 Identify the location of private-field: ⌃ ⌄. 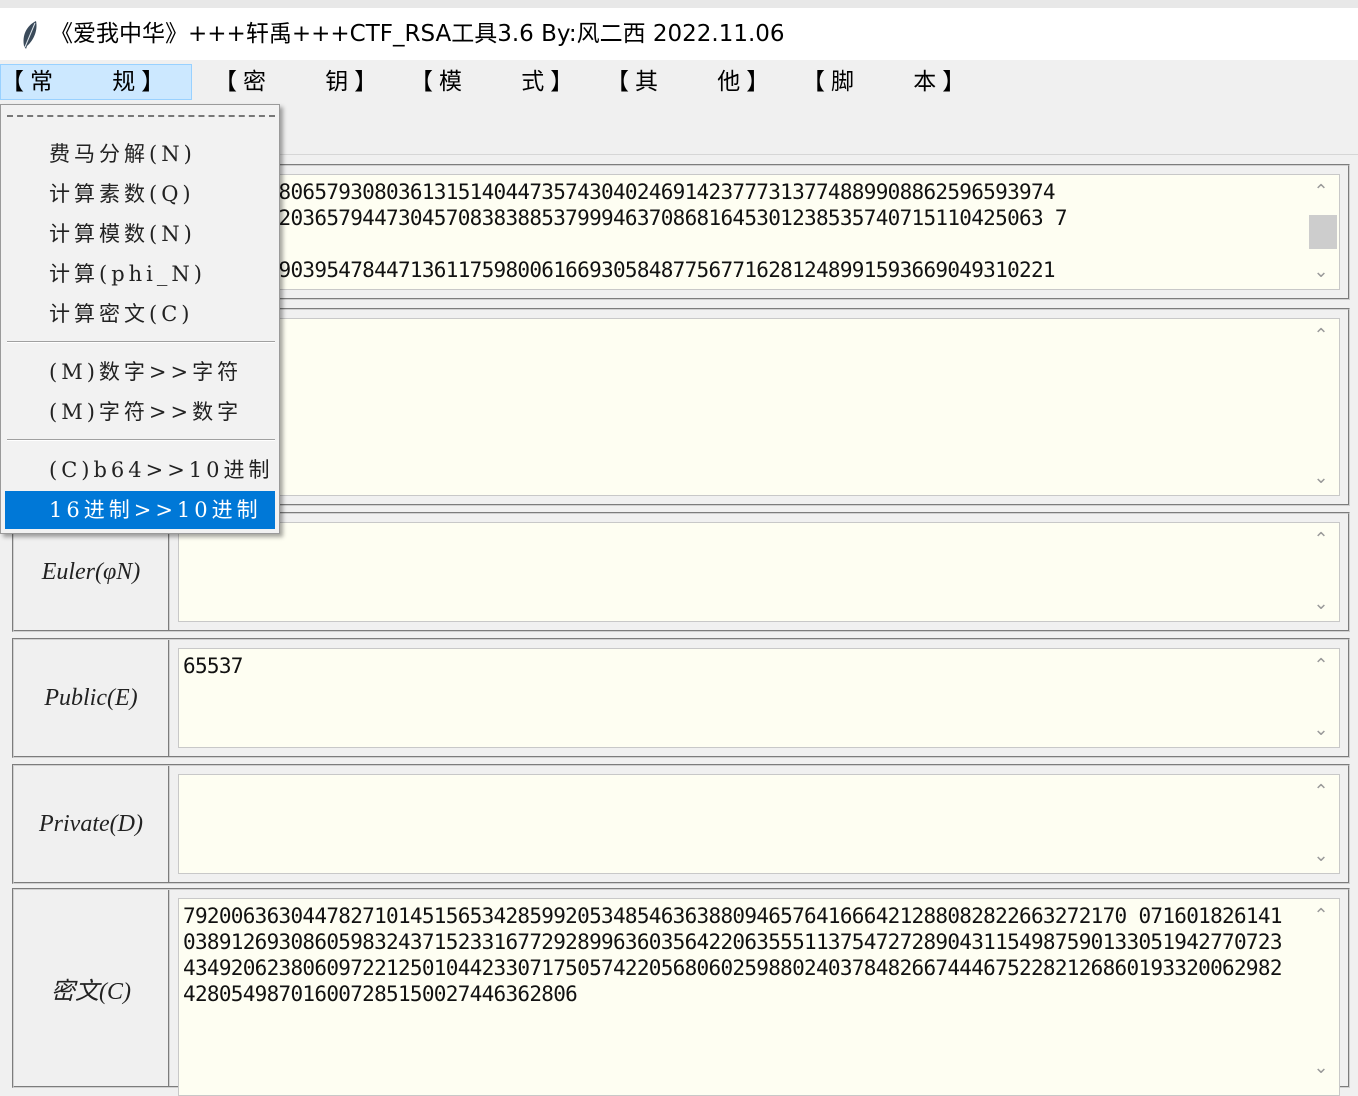
(759, 824).